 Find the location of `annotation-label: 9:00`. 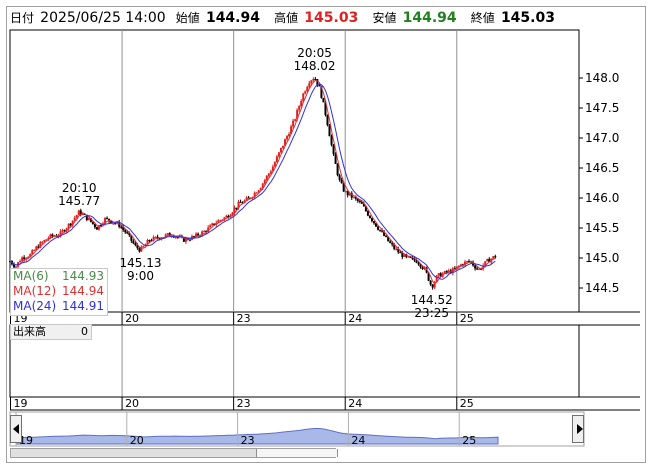

annotation-label: 9:00 is located at coordinates (140, 276).